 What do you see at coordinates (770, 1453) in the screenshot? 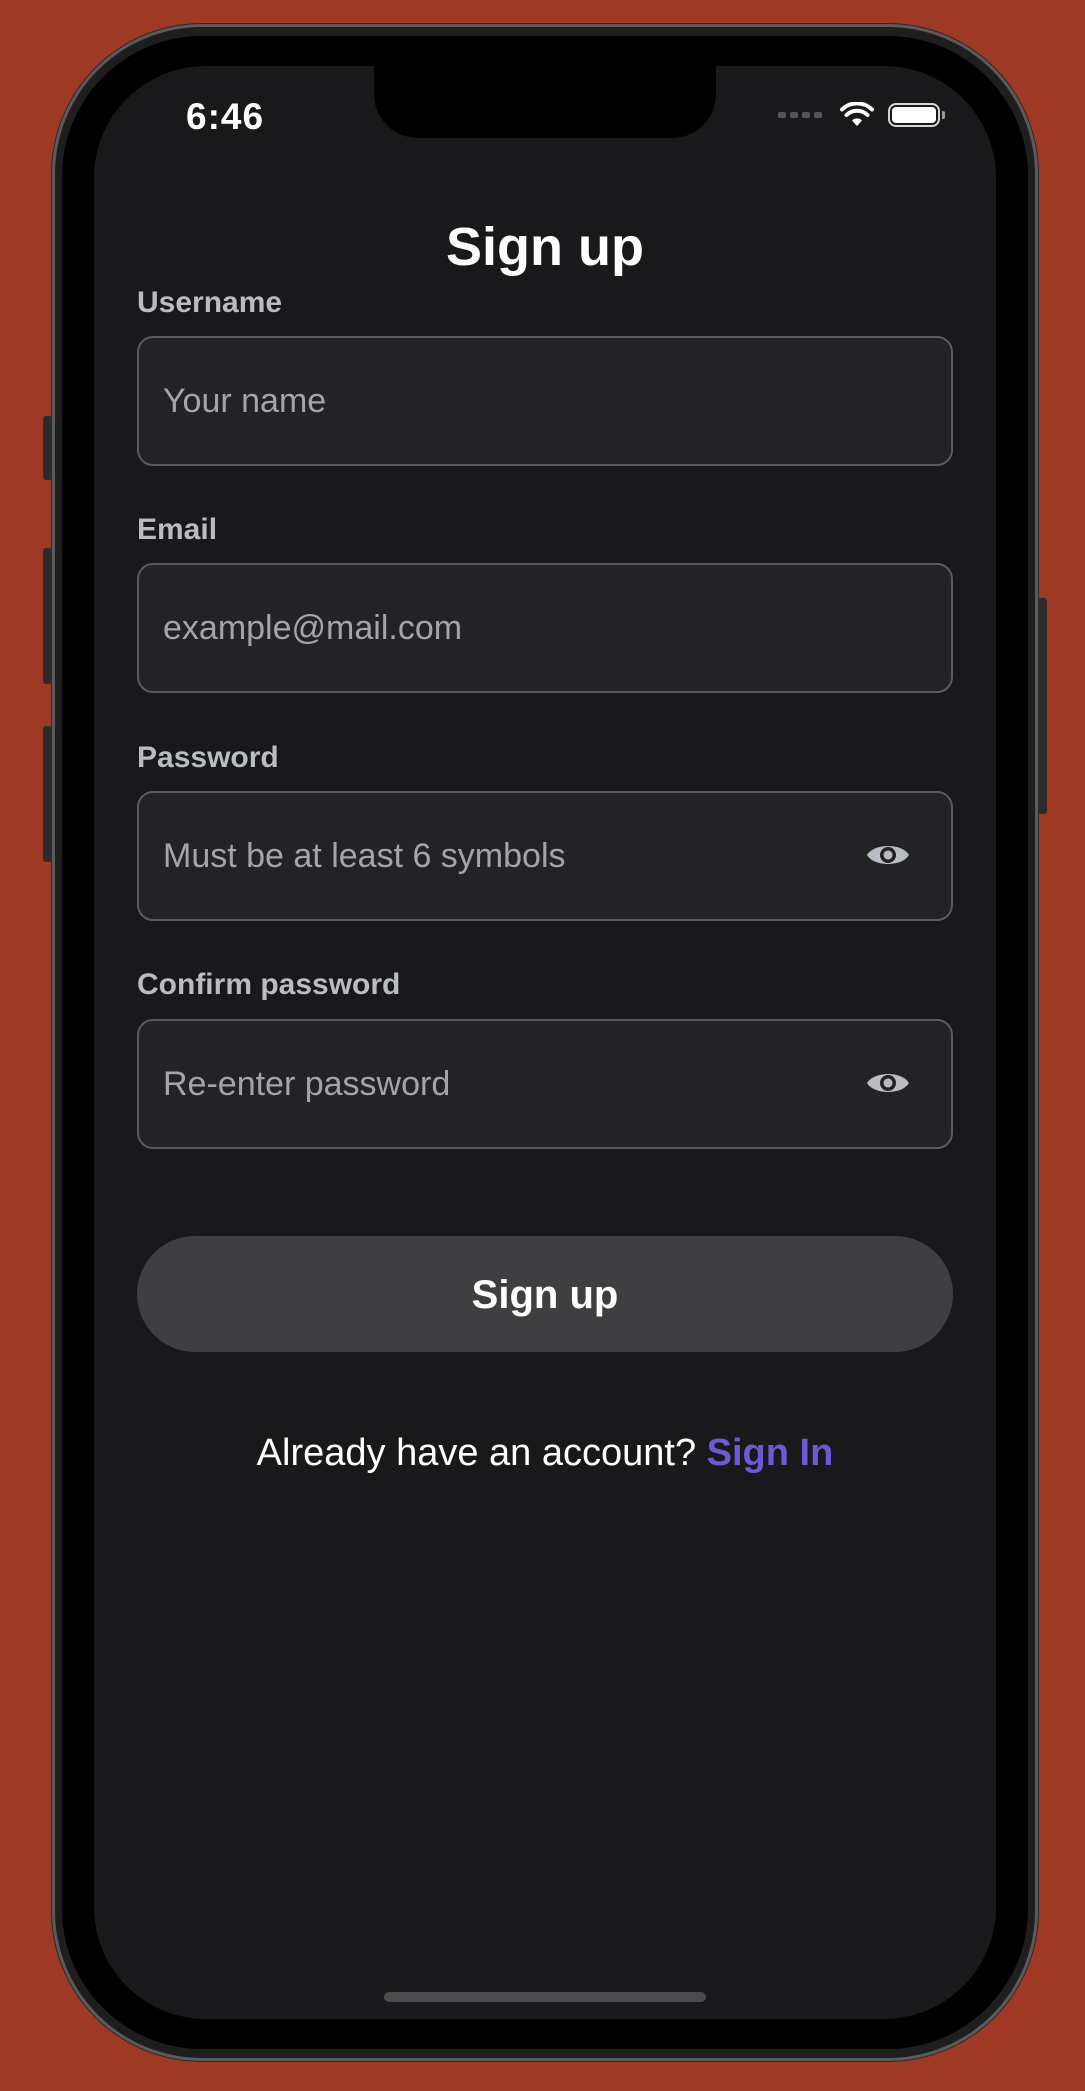
I see `sign-in-link: Sign In` at bounding box center [770, 1453].